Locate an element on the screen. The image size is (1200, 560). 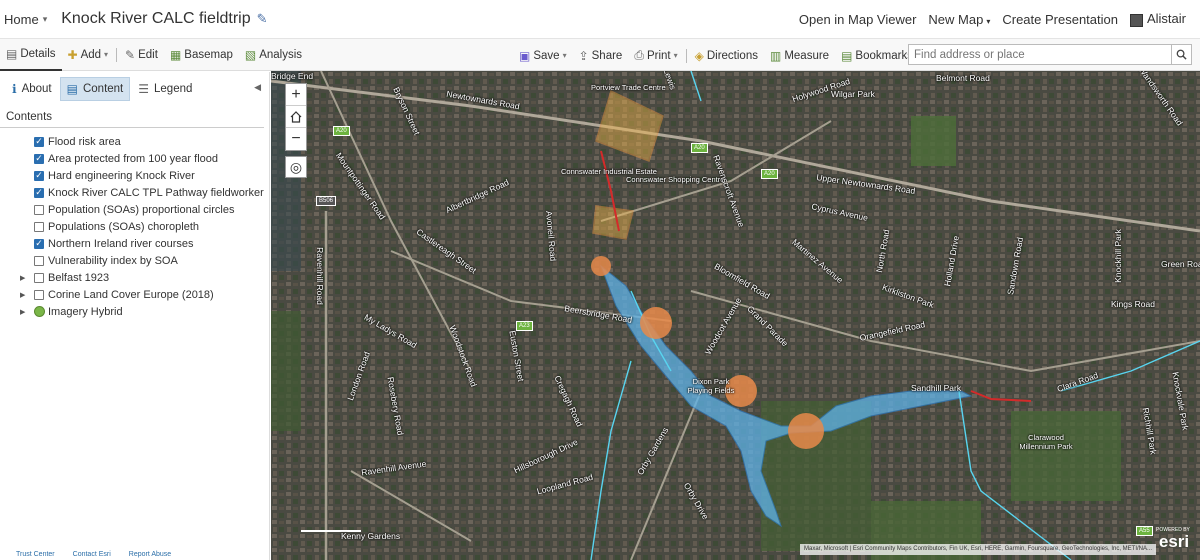
layer-row: Population (SOAs) proportional circles is located at coordinates (134, 209).